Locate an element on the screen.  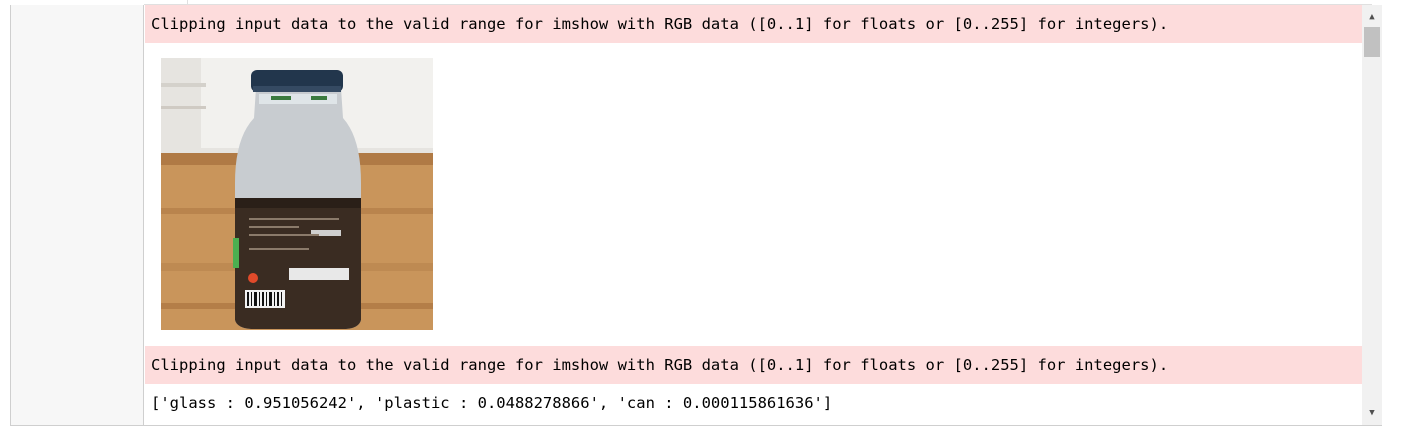
scrollbar-thumb is located at coordinates (1372, 42).